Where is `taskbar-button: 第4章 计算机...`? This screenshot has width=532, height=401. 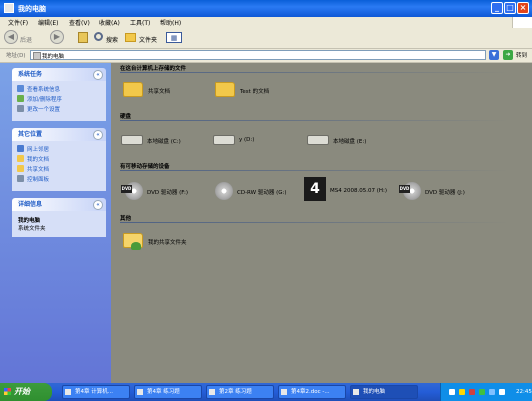 taskbar-button: 第4章 计算机... is located at coordinates (96, 392).